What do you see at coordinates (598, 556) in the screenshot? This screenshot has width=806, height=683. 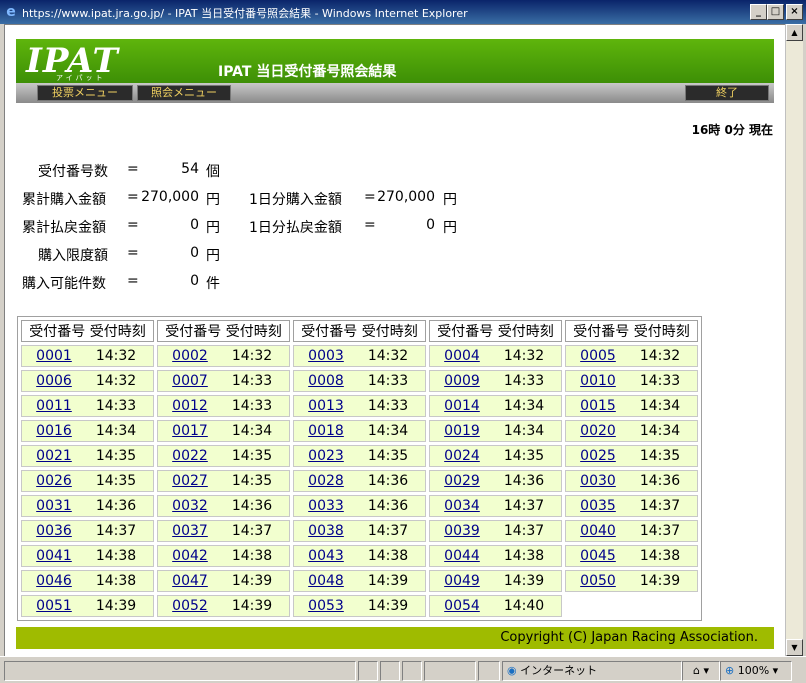 I see `receipt-number-link: 0045` at bounding box center [598, 556].